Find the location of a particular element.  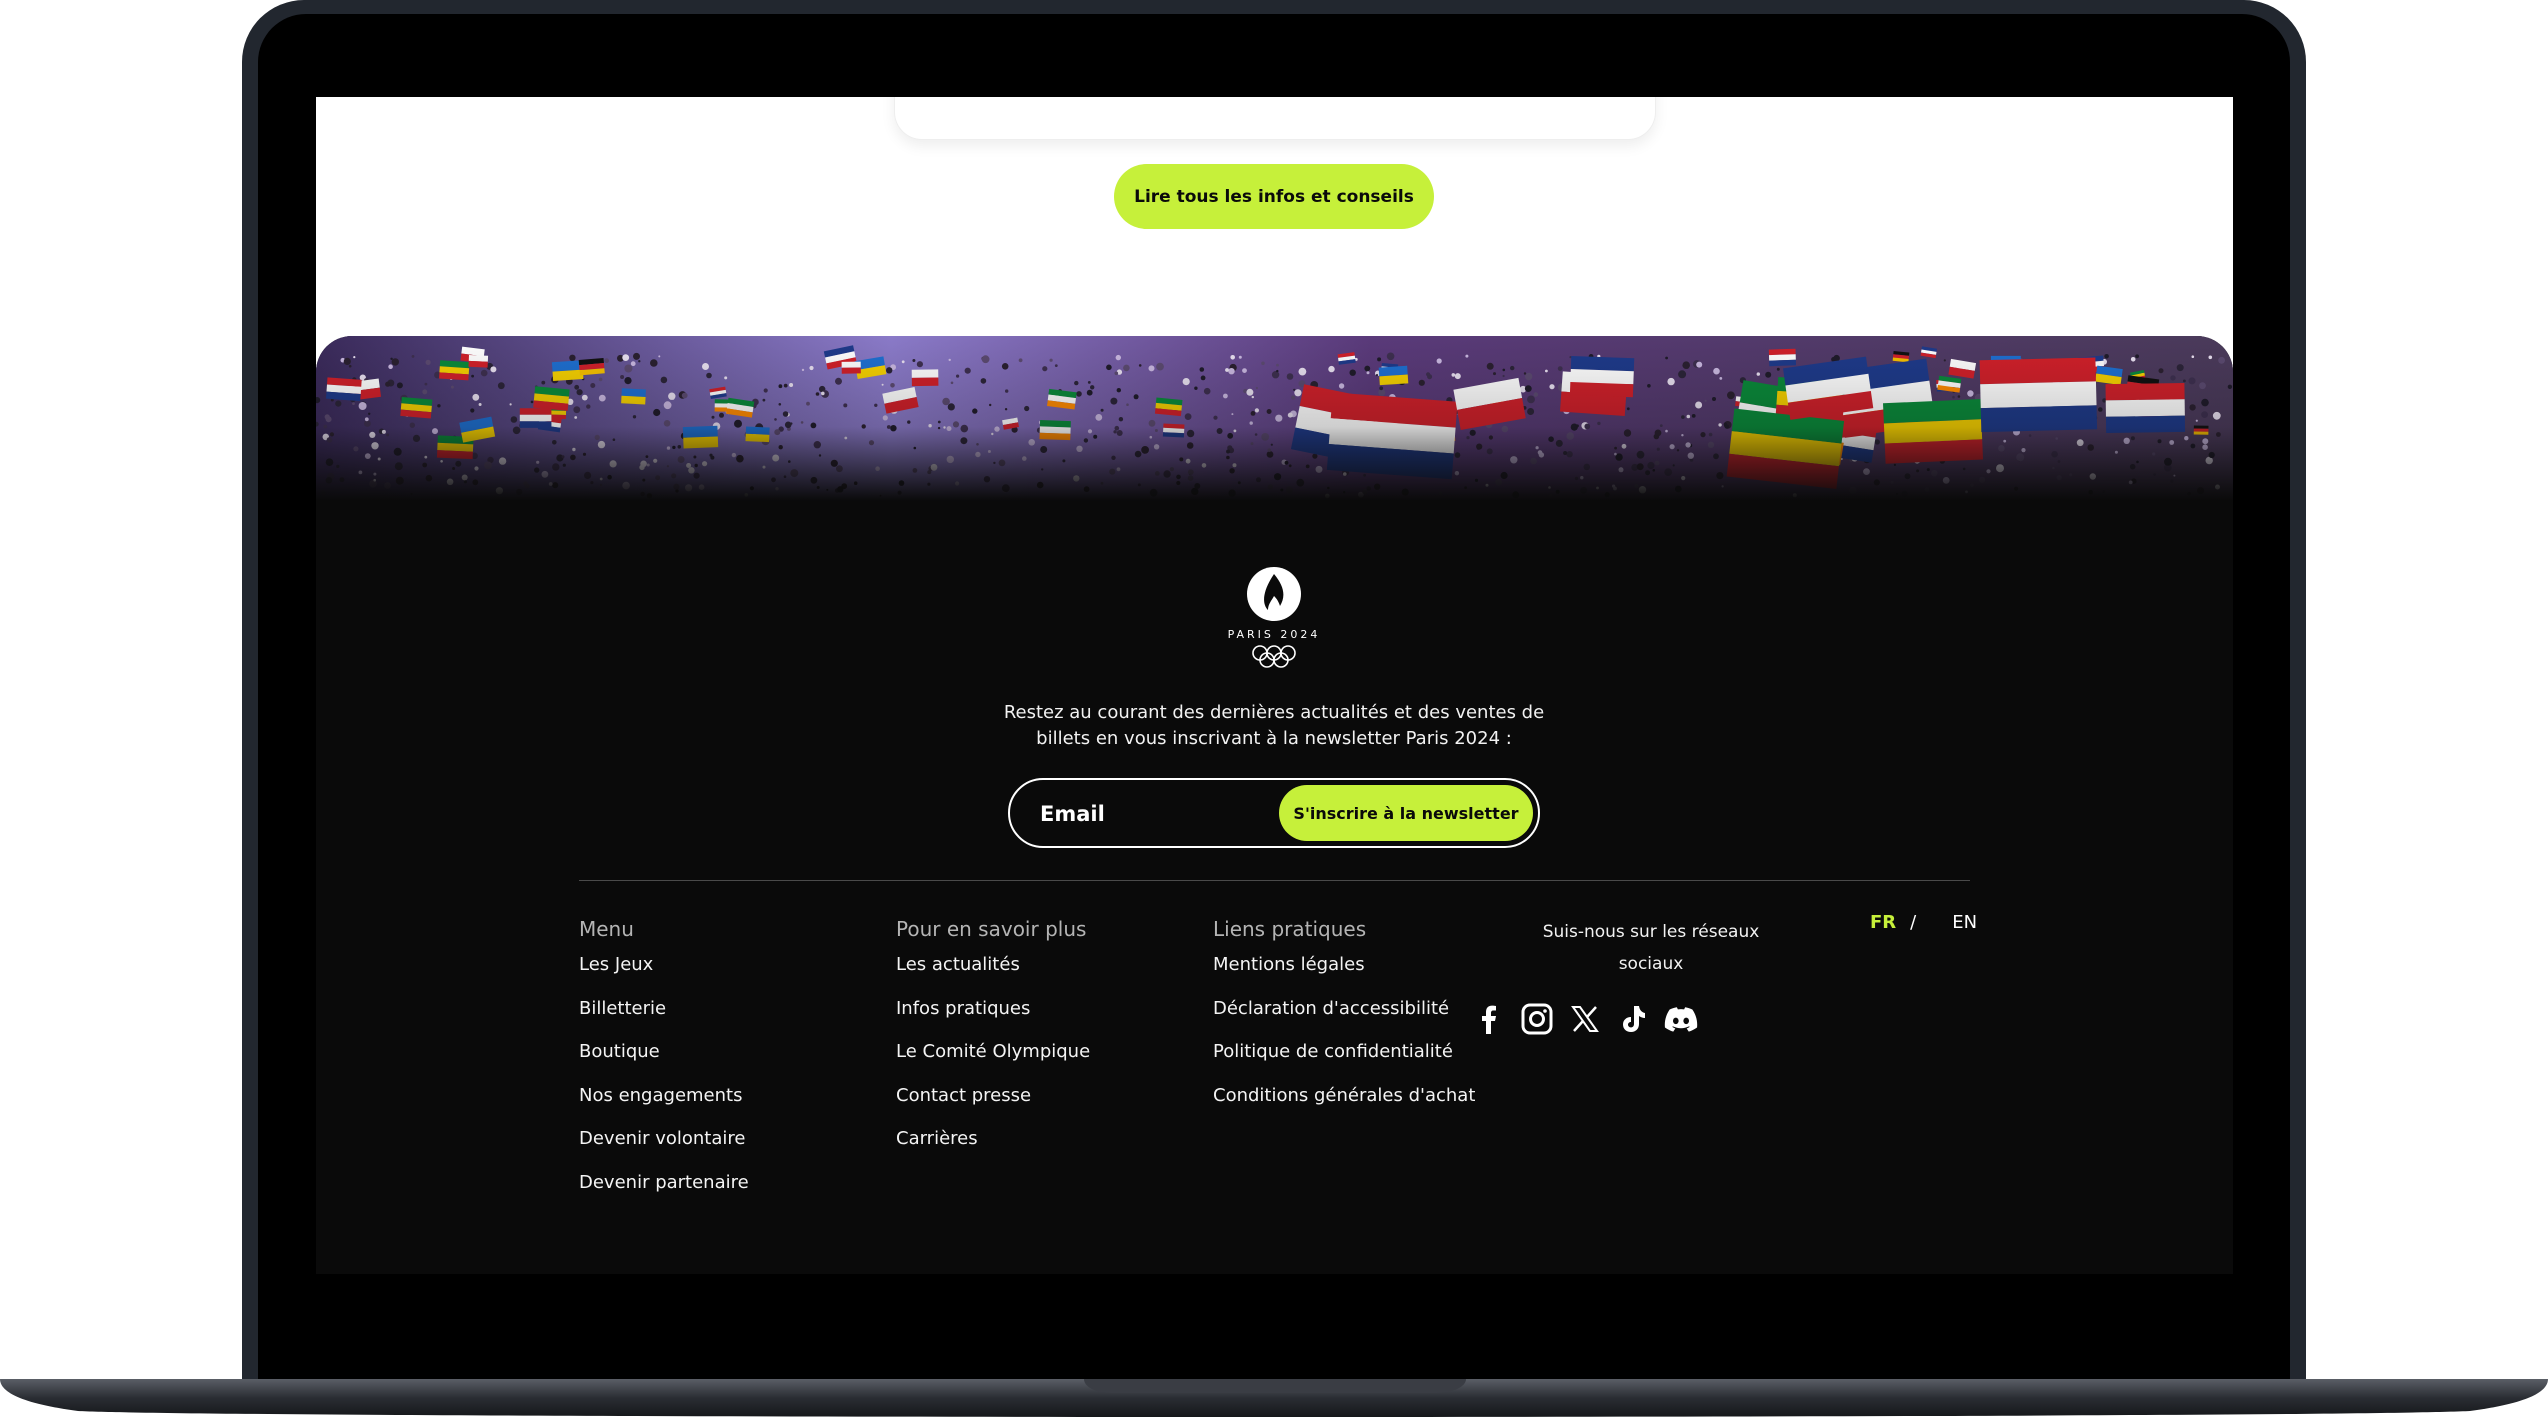

subscribe-newsletter-button: S'inscrire à la newsletter is located at coordinates (1406, 813).